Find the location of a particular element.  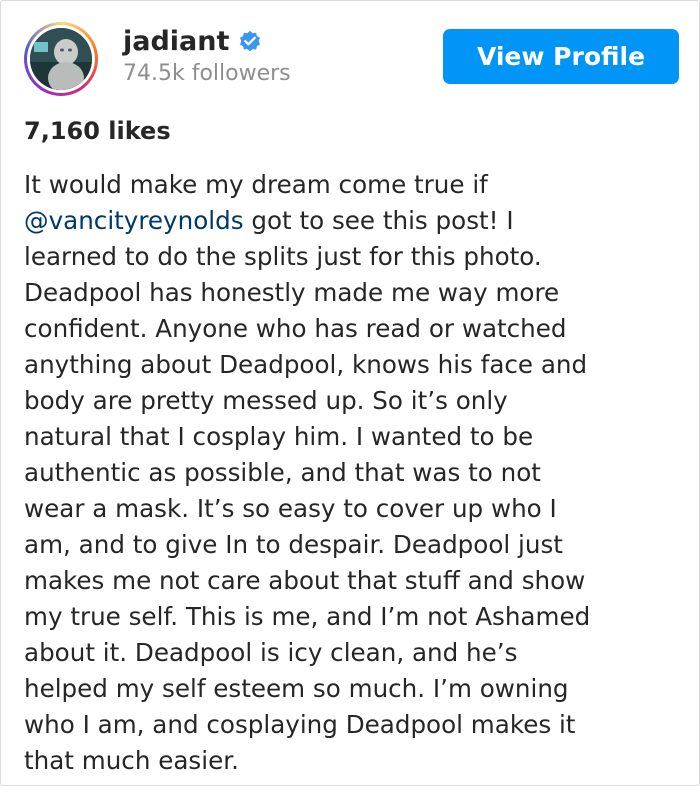

username-row: jadiant is located at coordinates (192, 41).